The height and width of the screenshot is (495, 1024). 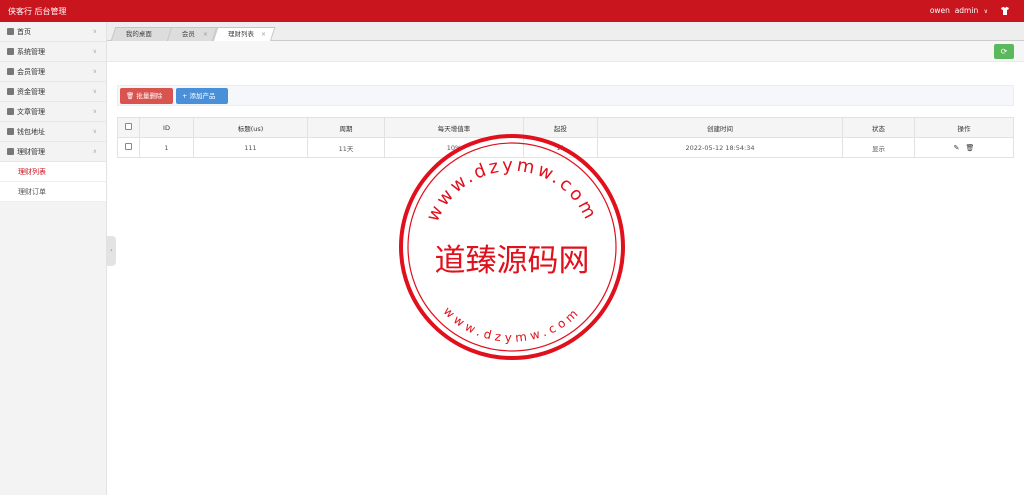 I want to click on sidebar-subitem-finance-orders: 理财订单, so click(x=53, y=192).